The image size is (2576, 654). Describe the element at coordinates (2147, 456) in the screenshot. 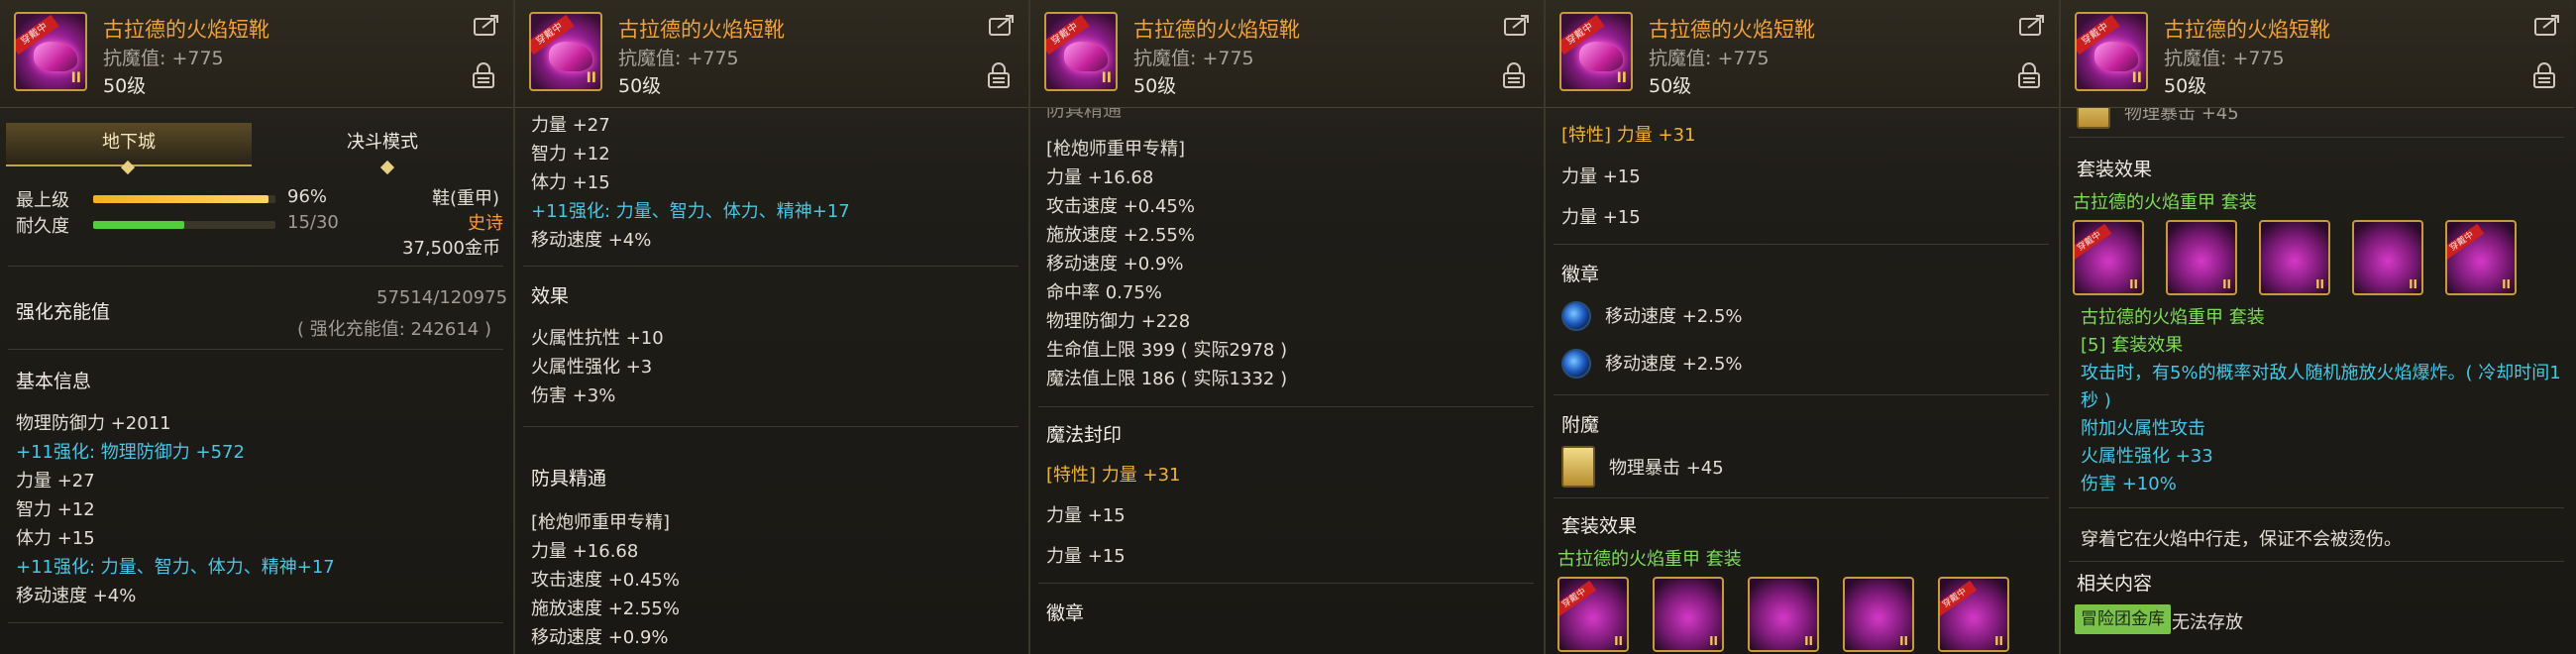

I see `set-bonus-line: 火属性强化 +33` at that location.